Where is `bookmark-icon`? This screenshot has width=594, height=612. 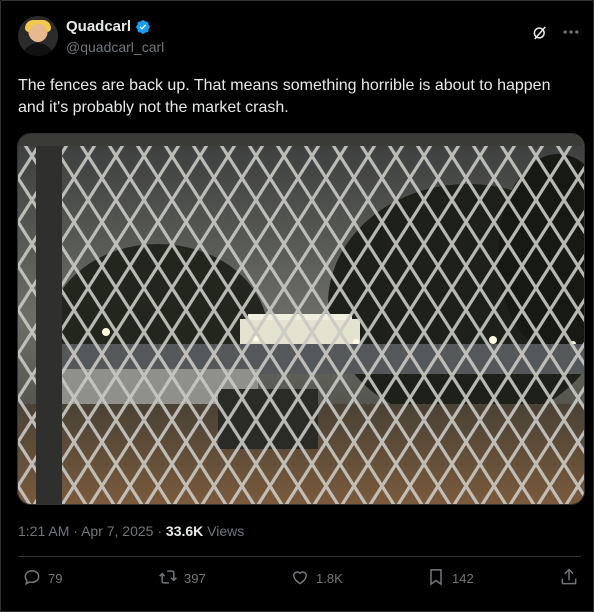
bookmark-icon is located at coordinates (436, 578).